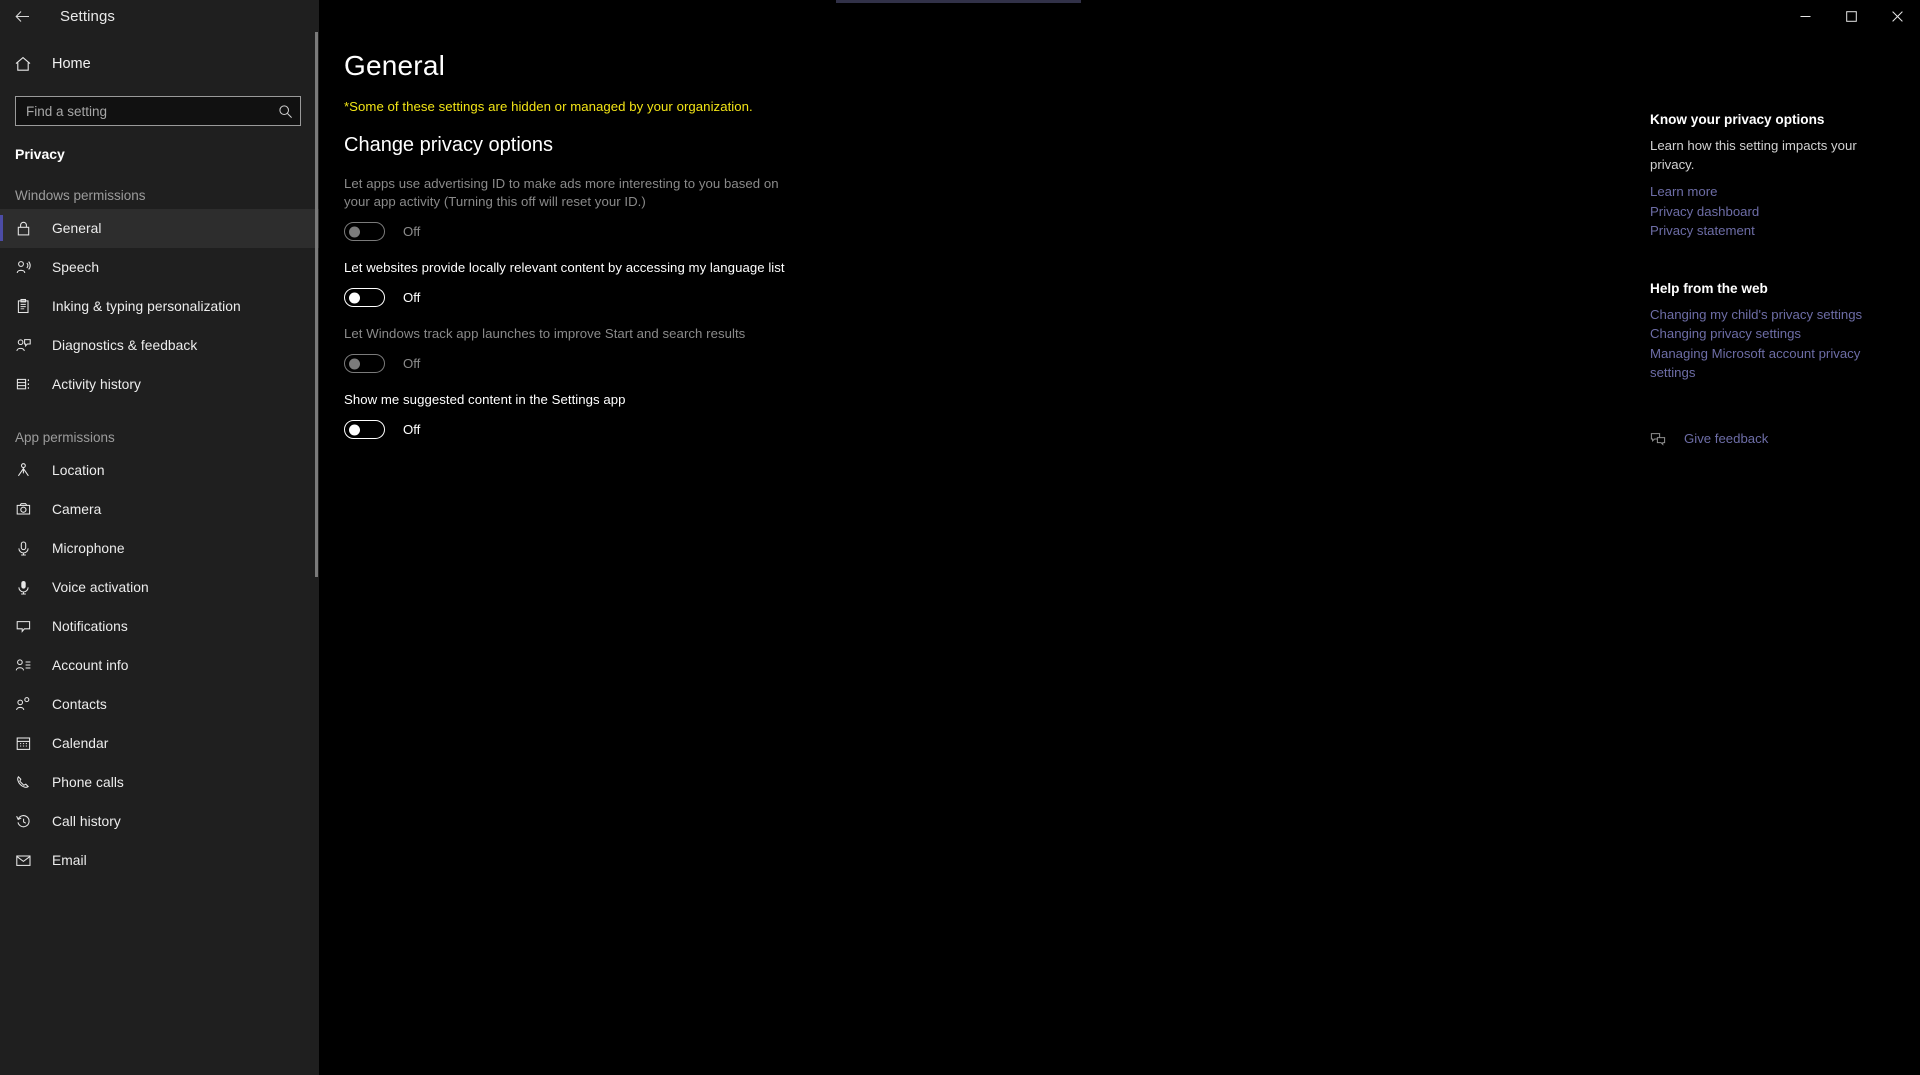 The width and height of the screenshot is (1920, 1075). I want to click on speech-person-icon, so click(29, 268).